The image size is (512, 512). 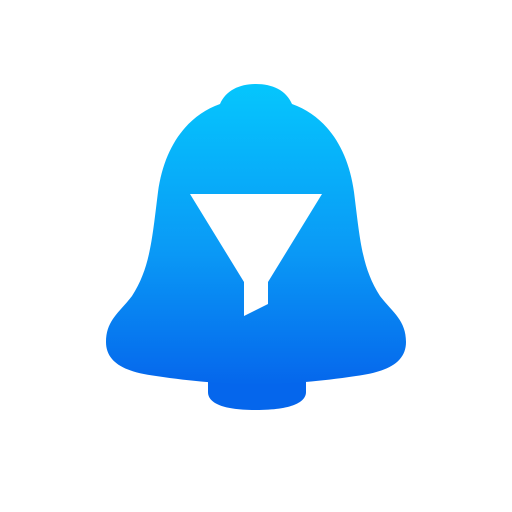 I want to click on bell-clapper-icon, so click(x=257, y=396).